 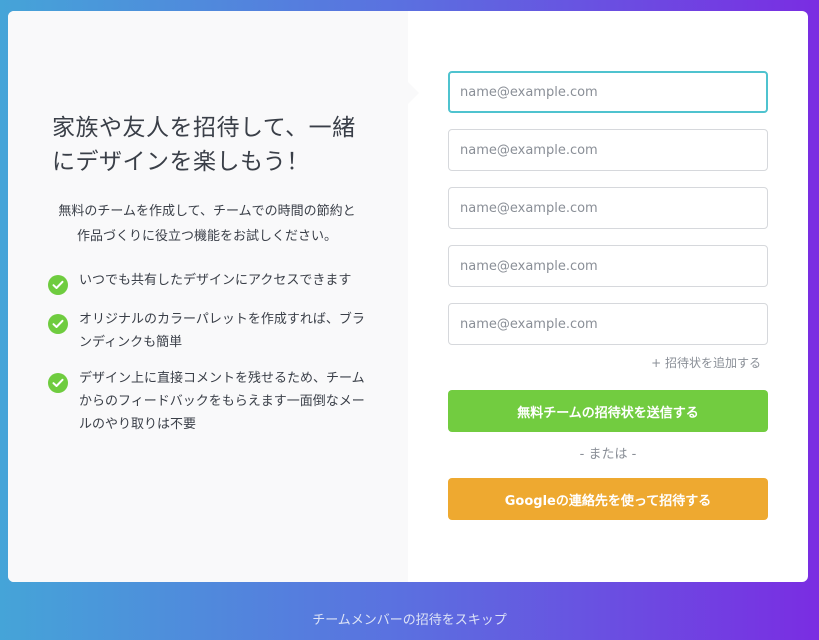 I want to click on send-invites-button: 無料チームの招待状を送信する, so click(x=608, y=411).